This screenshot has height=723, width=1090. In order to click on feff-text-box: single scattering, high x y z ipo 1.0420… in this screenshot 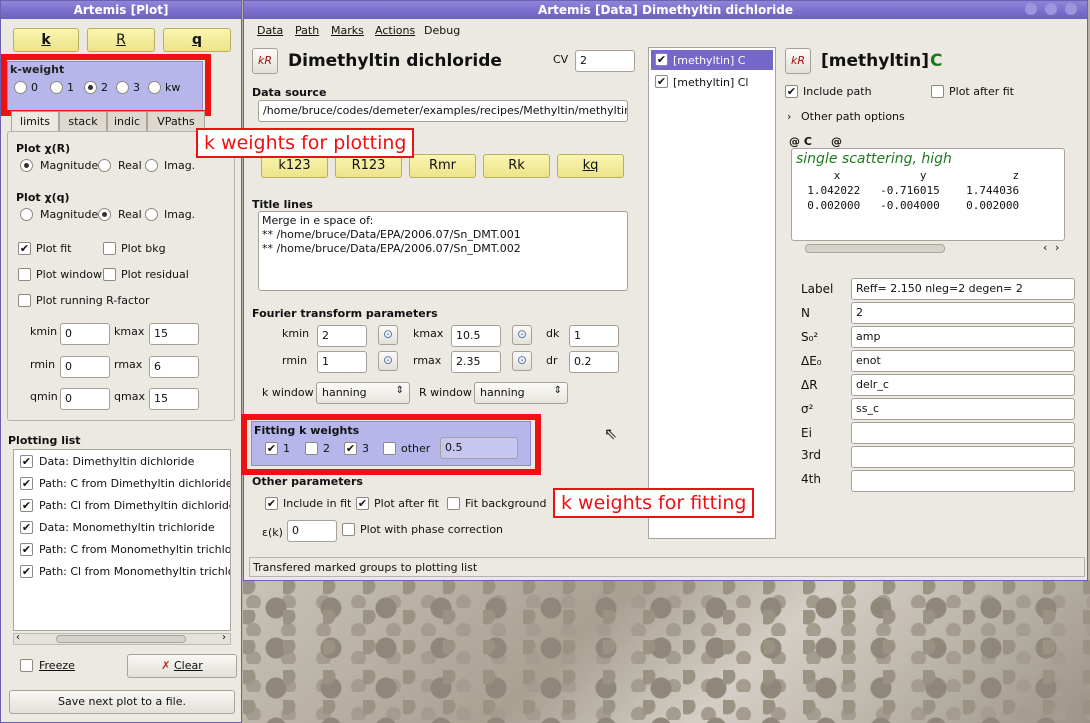, I will do `click(928, 194)`.